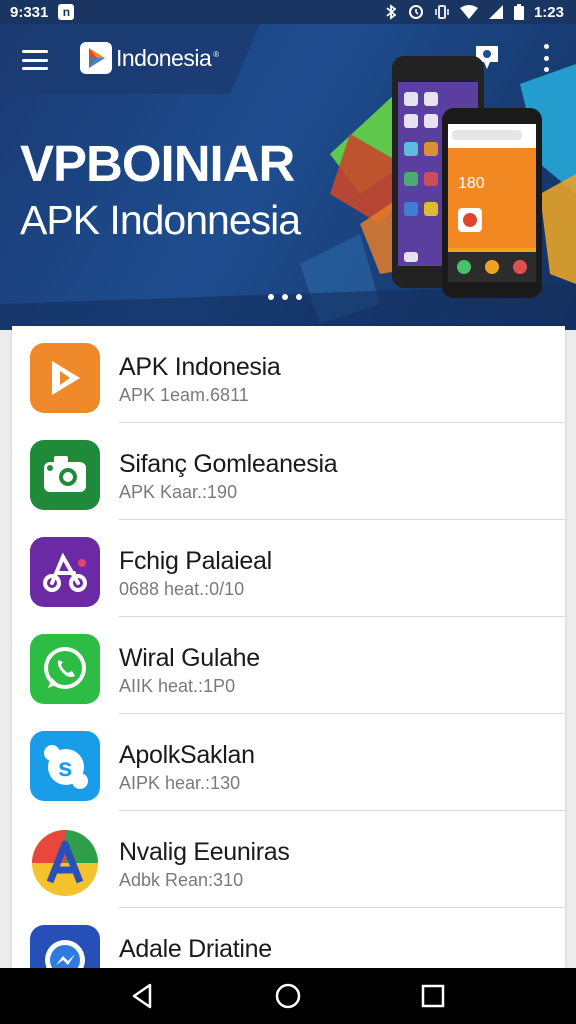 The width and height of the screenshot is (576, 1024). Describe the element at coordinates (442, 12) in the screenshot. I see `vibrate-icon` at that location.